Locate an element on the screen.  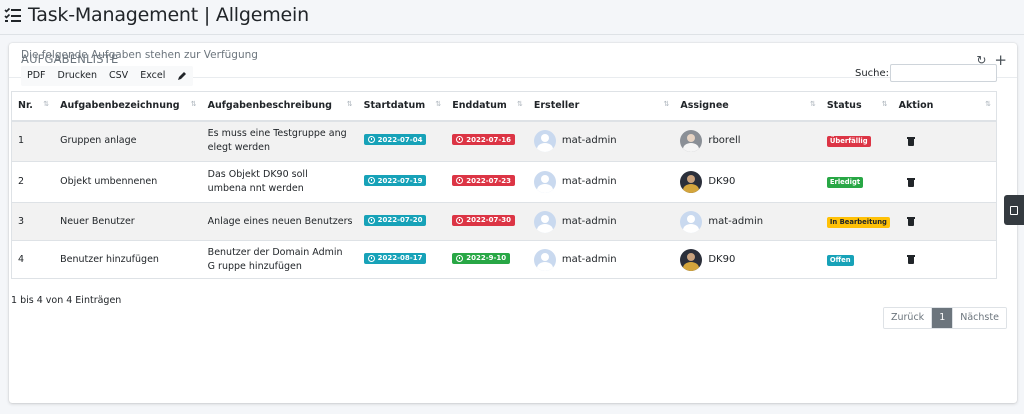
cell-description: Anlage eines neuen Benutzers is located at coordinates (279, 221).